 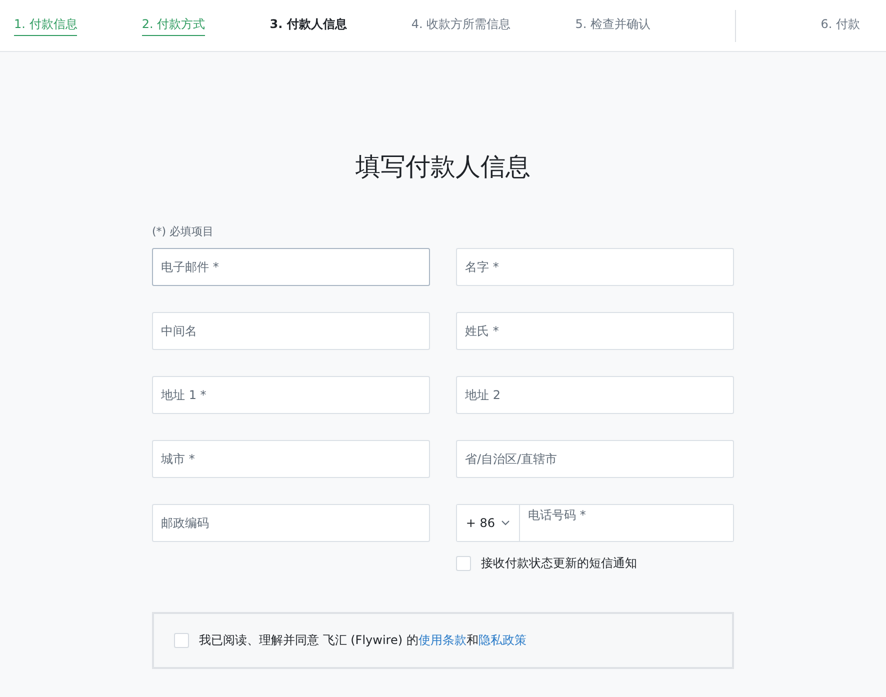 What do you see at coordinates (442, 640) in the screenshot?
I see `terms-link: 使用条款` at bounding box center [442, 640].